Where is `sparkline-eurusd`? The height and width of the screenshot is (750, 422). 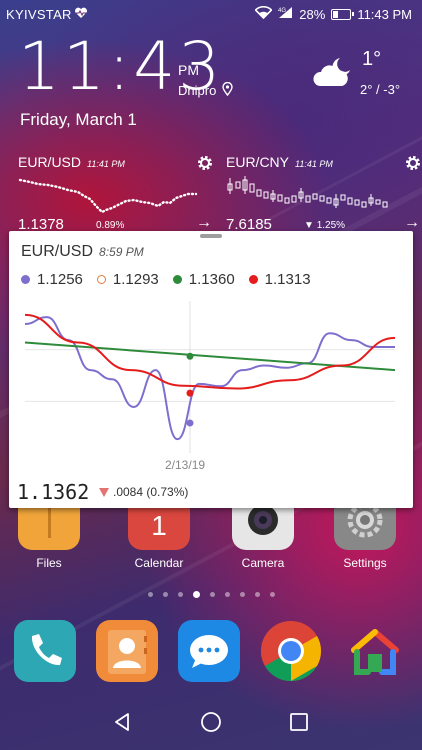
sparkline-eurusd is located at coordinates (108, 196).